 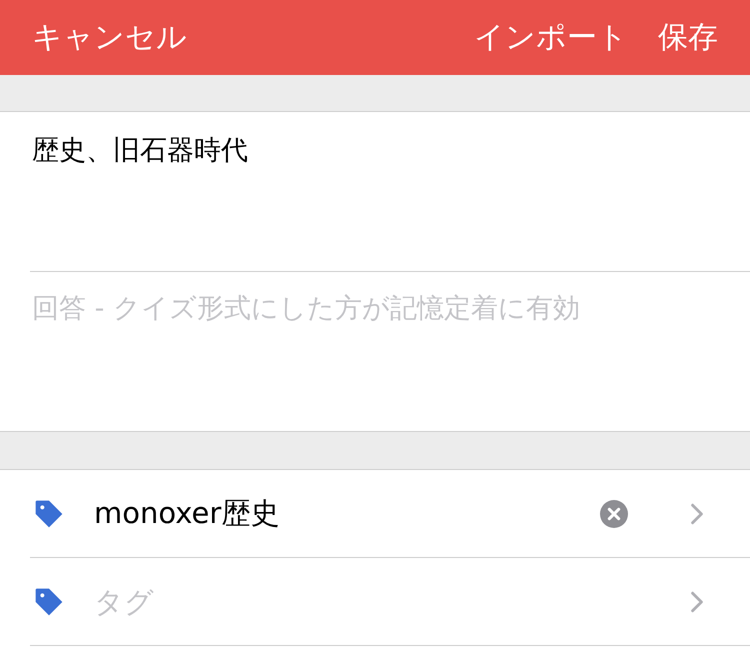 I want to click on save-button: 保存, so click(x=688, y=37).